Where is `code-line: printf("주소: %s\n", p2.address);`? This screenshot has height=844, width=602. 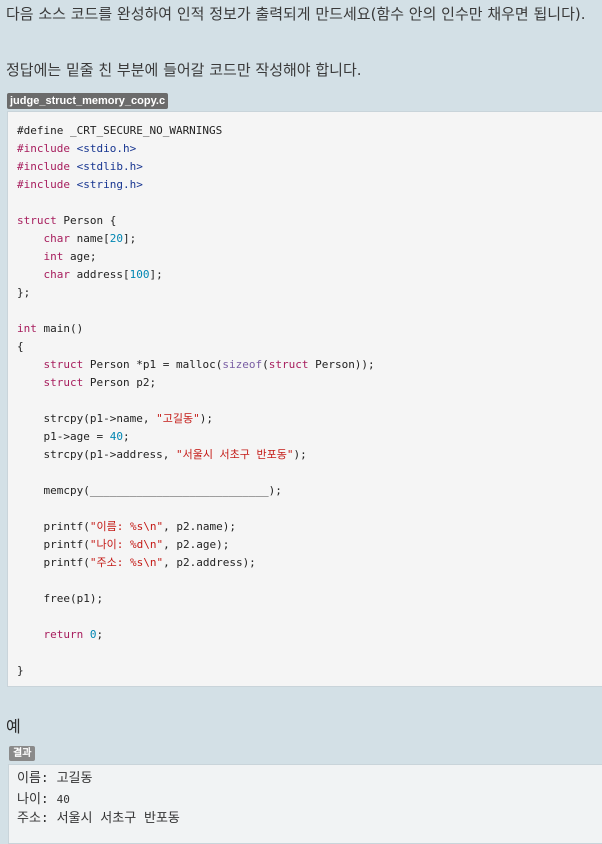
code-line: printf("주소: %s\n", p2.address); is located at coordinates (149, 562).